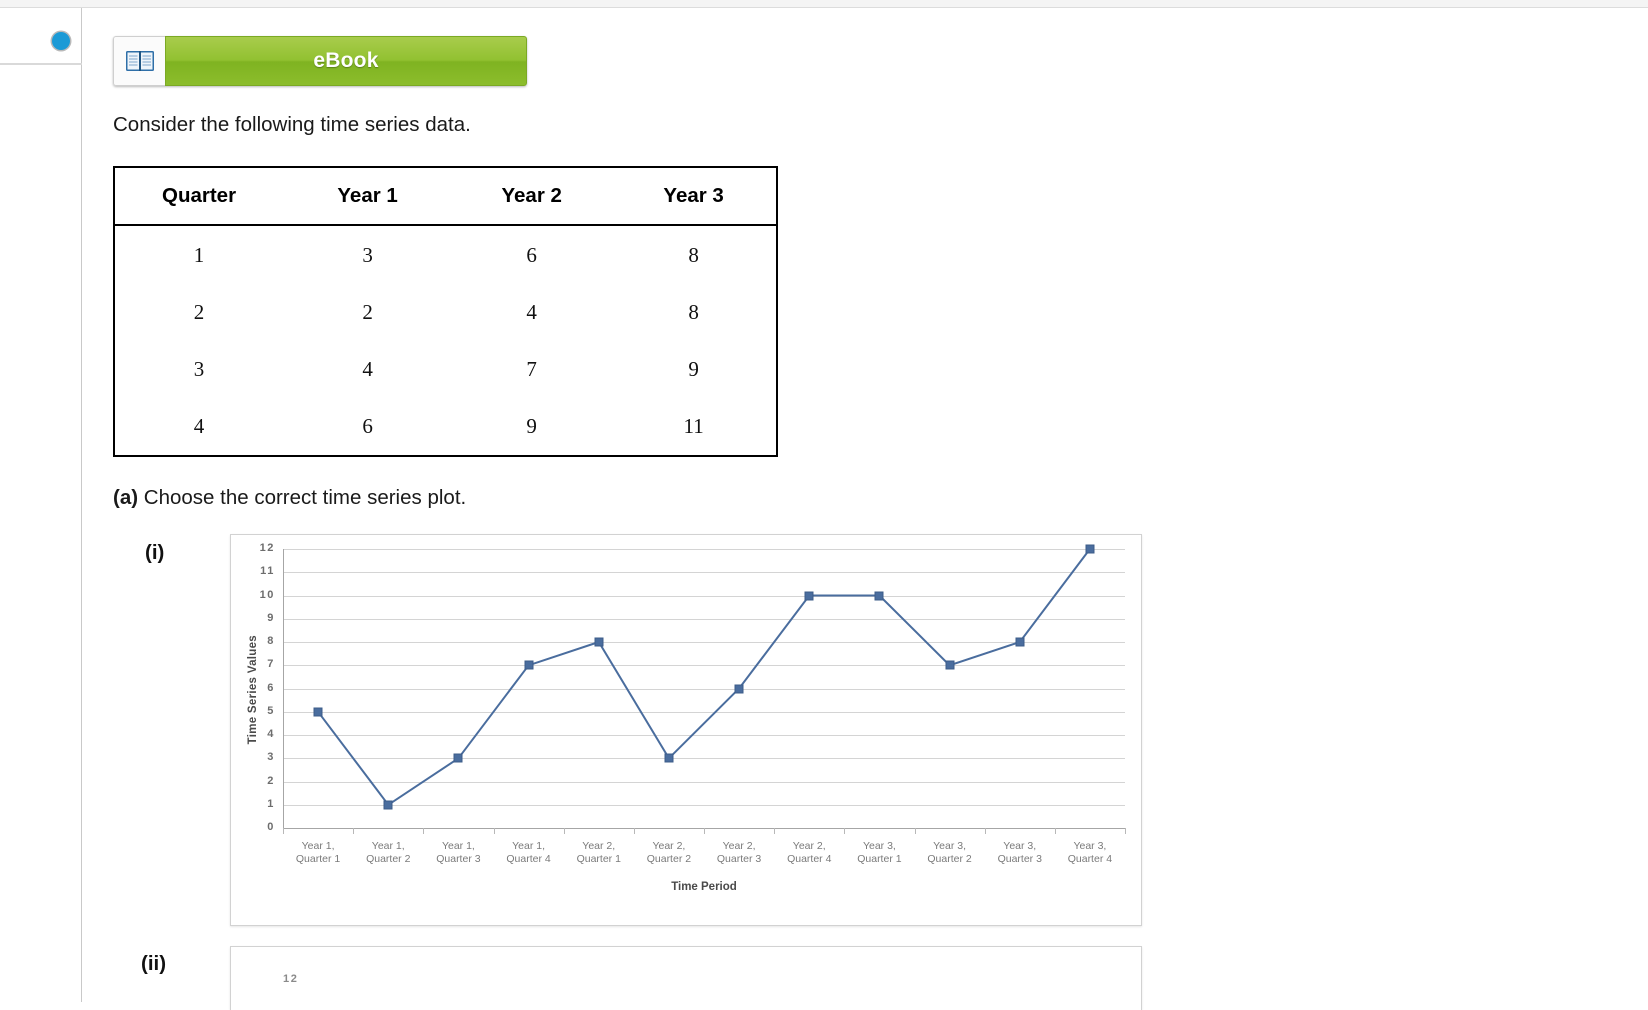 This screenshot has height=1010, width=1648. I want to click on chart-ii-ytick: 12, so click(291, 979).